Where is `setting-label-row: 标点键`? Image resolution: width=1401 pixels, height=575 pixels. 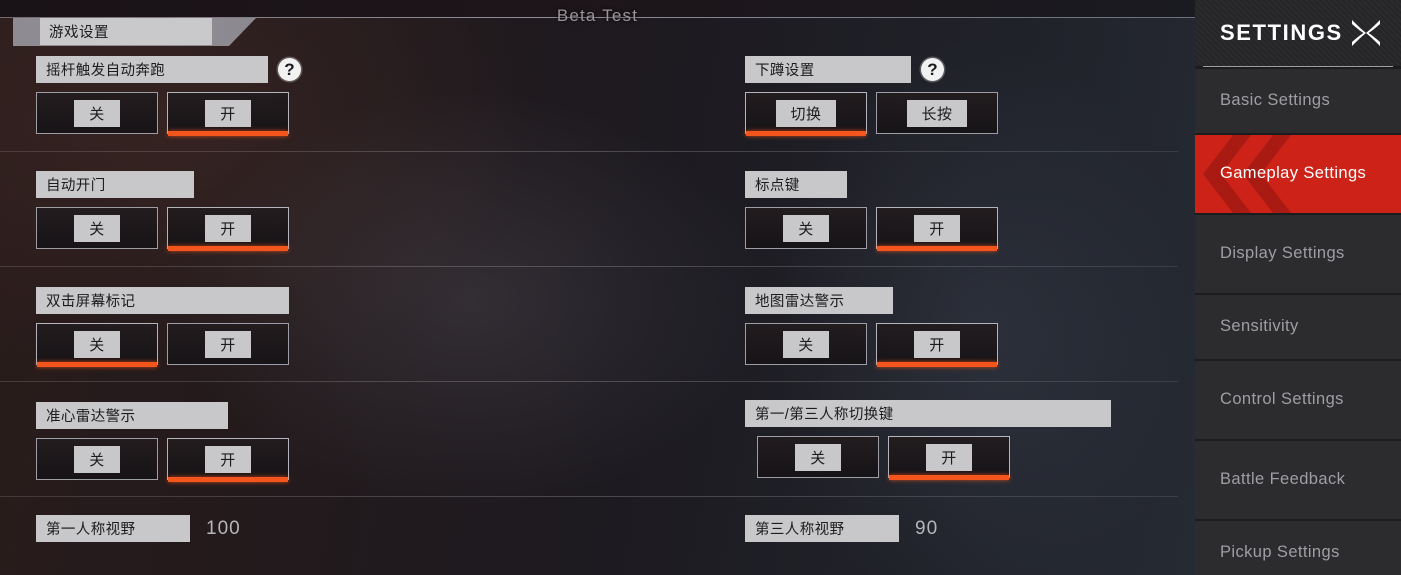 setting-label-row: 标点键 is located at coordinates (871, 184).